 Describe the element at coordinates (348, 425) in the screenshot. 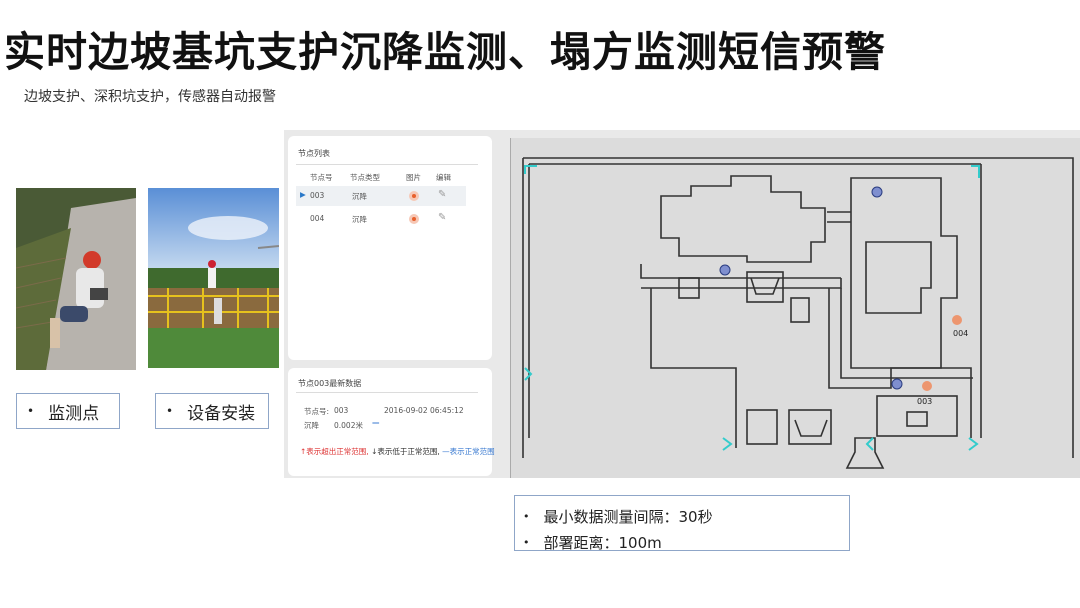

I see `settlement-value: 0.002米` at that location.